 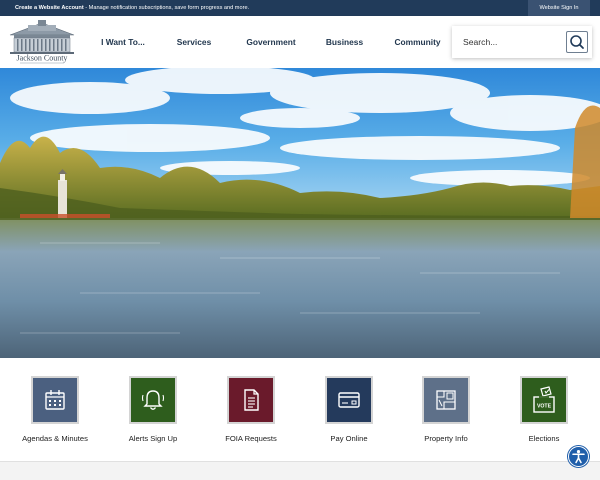 I want to click on bell-icon, so click(x=153, y=400).